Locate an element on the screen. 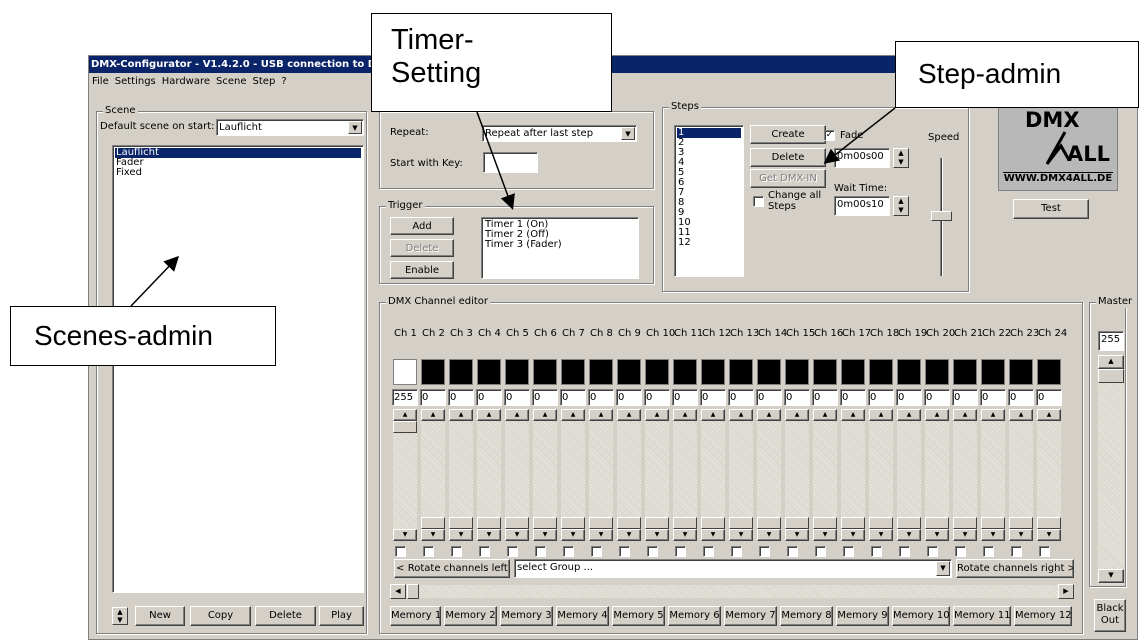 This screenshot has height=642, width=1147. timer-arrow is located at coordinates (495, 160).